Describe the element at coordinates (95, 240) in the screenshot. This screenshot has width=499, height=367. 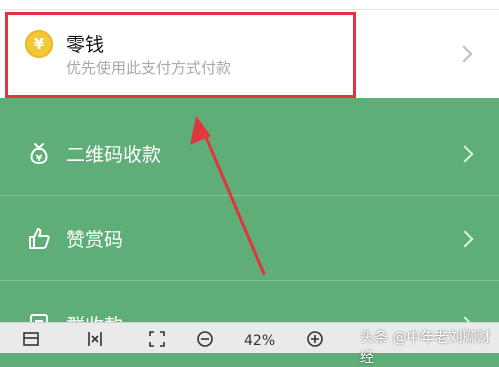
I see `reward-code-label: 赞赏码` at that location.